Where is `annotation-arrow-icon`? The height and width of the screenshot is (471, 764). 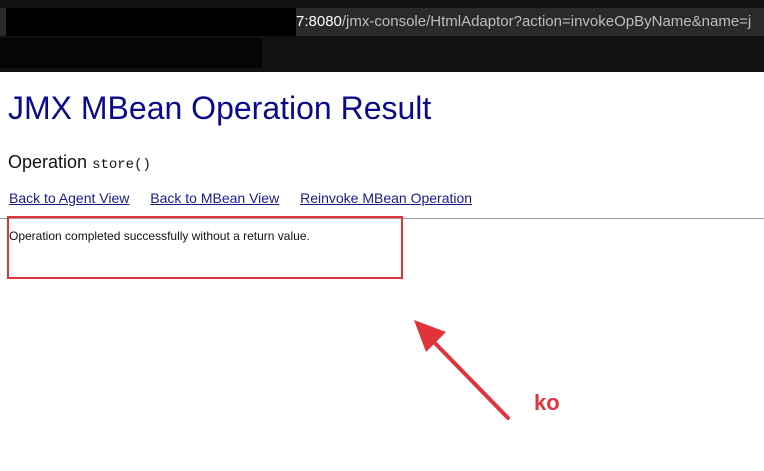
annotation-arrow-icon is located at coordinates (462, 370).